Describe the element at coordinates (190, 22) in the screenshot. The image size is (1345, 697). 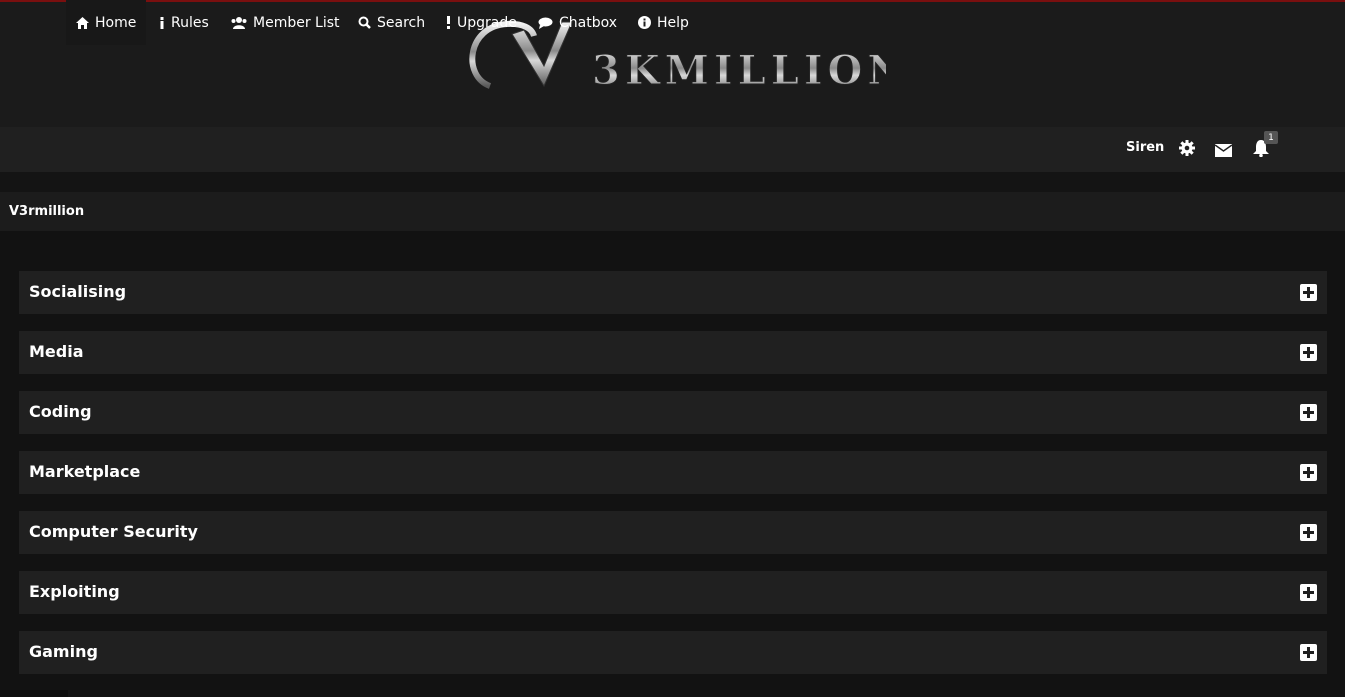
I see `nav-rules-label: Rules` at that location.